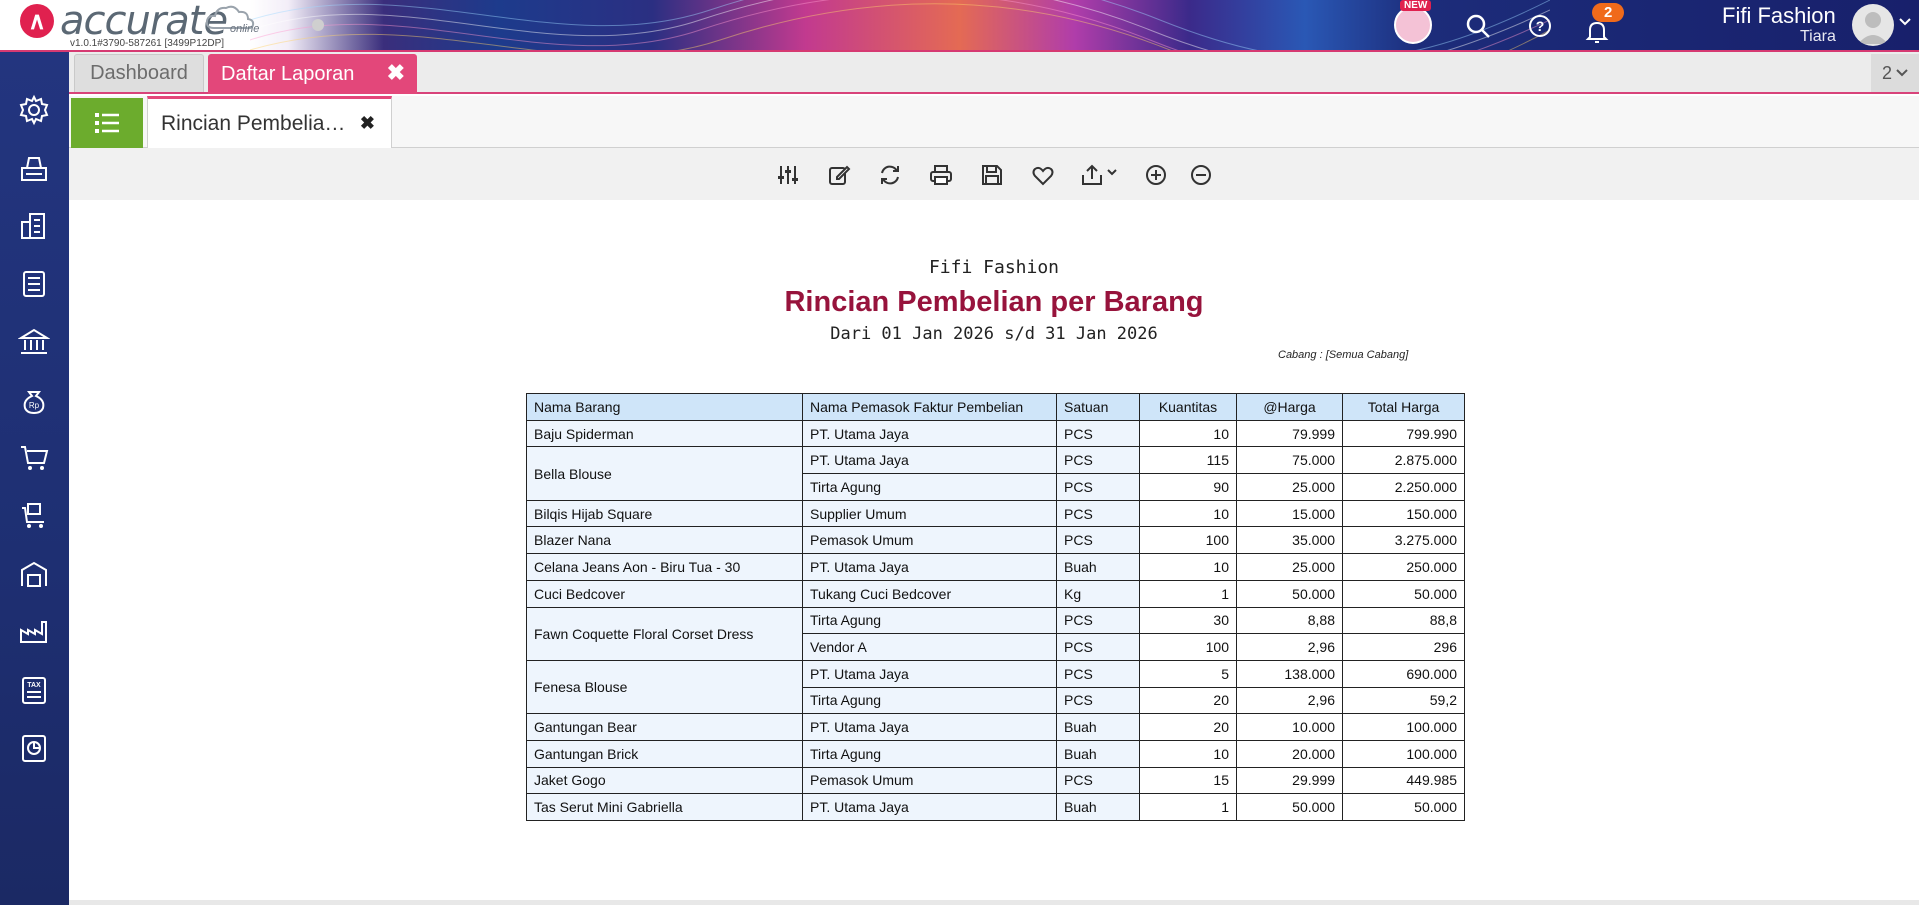  What do you see at coordinates (34, 690) in the screenshot?
I see `tax-icon: TAX` at bounding box center [34, 690].